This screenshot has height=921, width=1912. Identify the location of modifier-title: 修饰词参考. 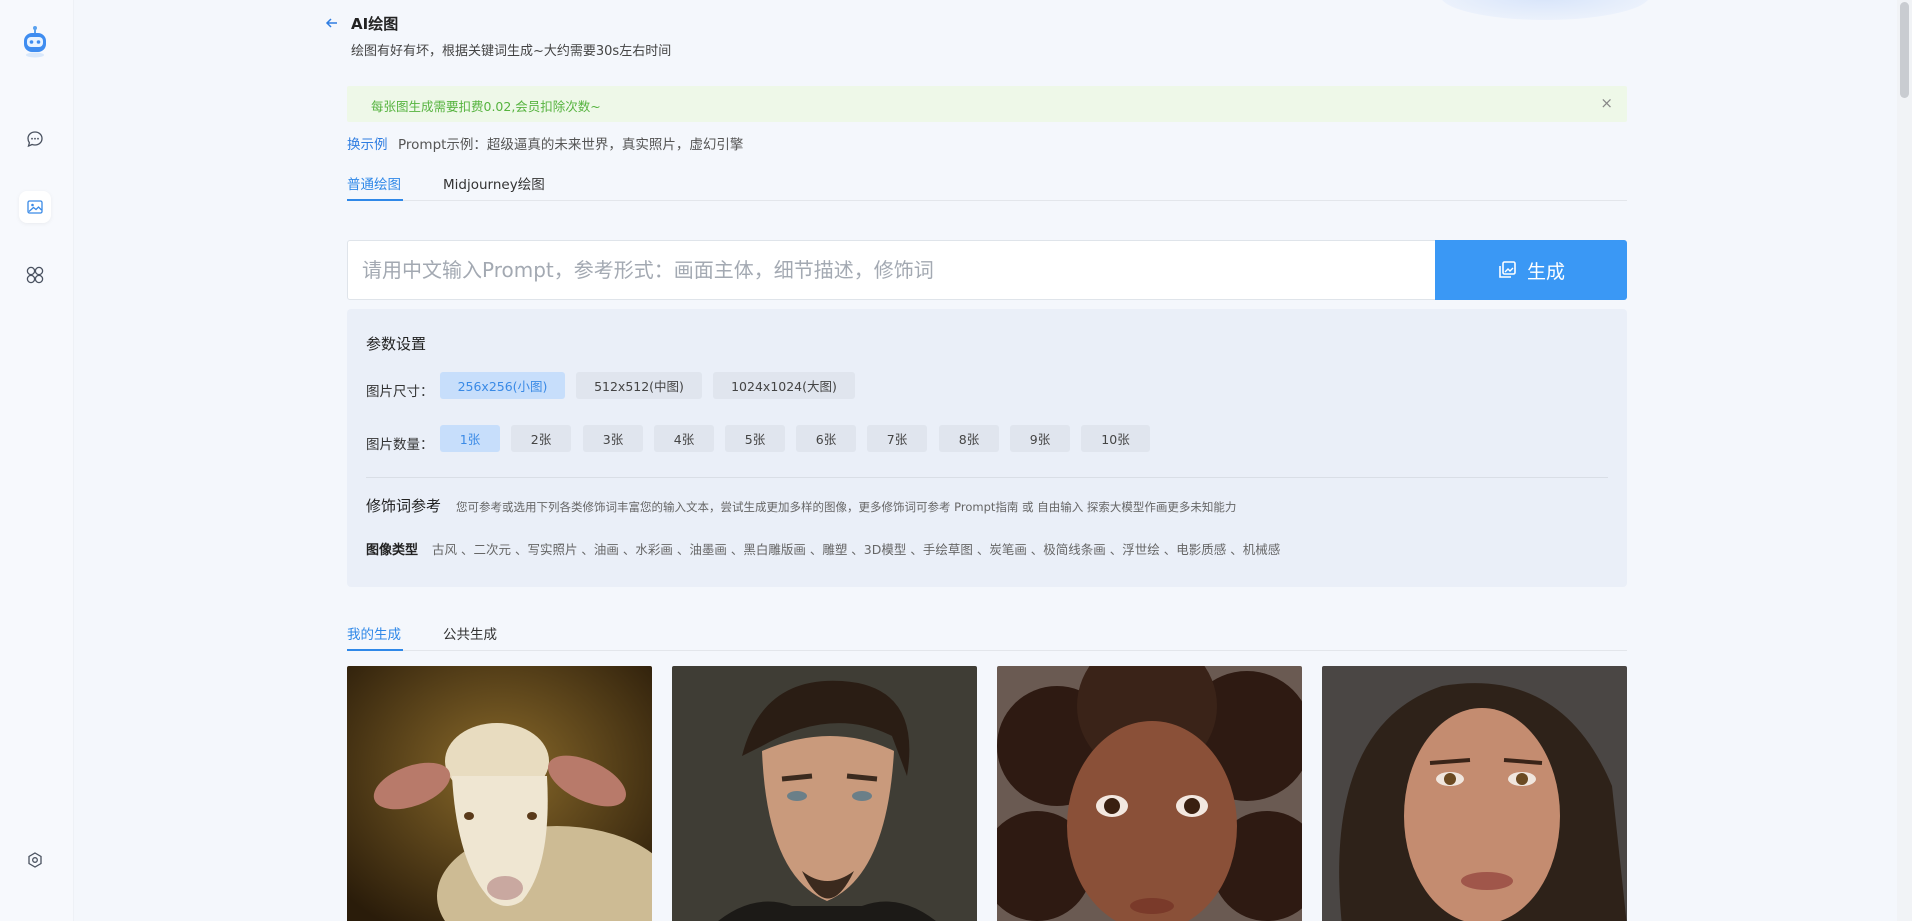
(404, 506).